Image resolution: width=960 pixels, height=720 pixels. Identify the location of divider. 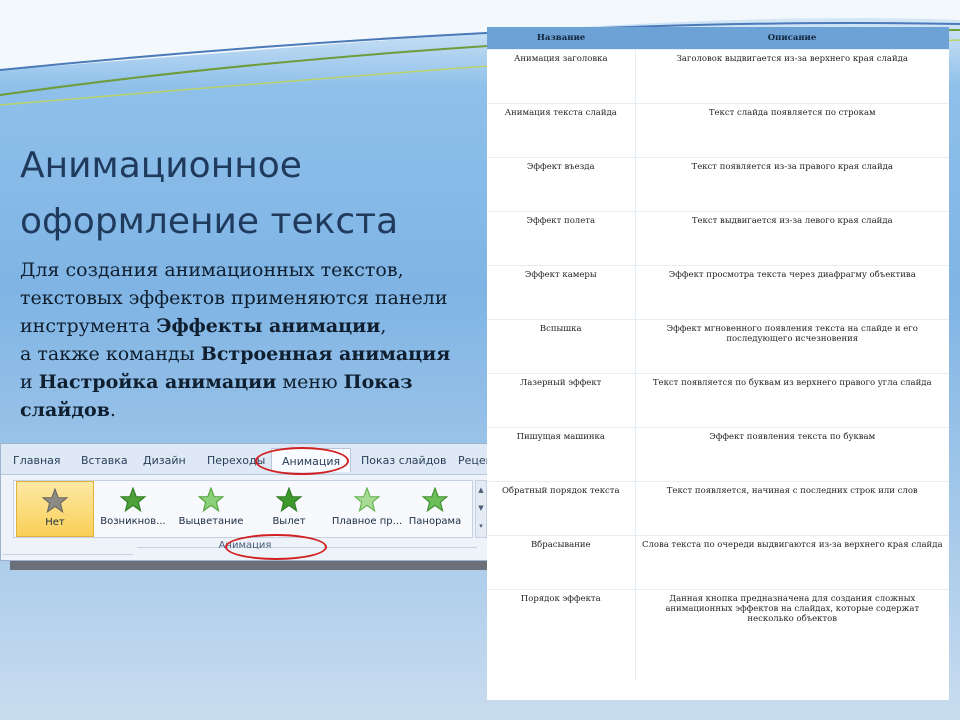
(68, 554).